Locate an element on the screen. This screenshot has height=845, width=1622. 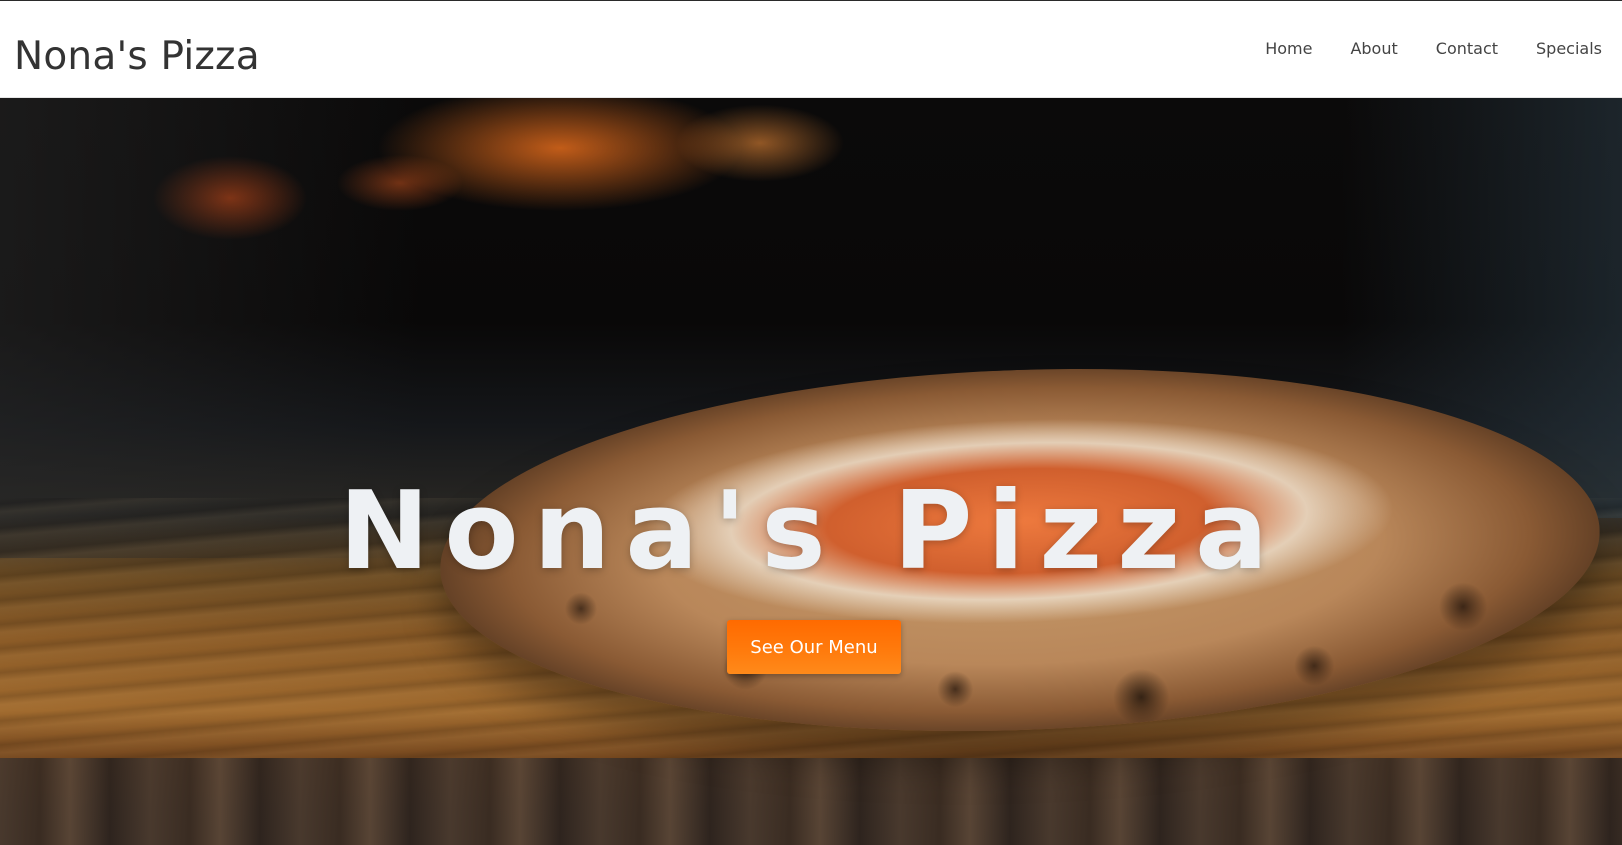
main-nav: Home About Contact Specials is located at coordinates (1424, 49).